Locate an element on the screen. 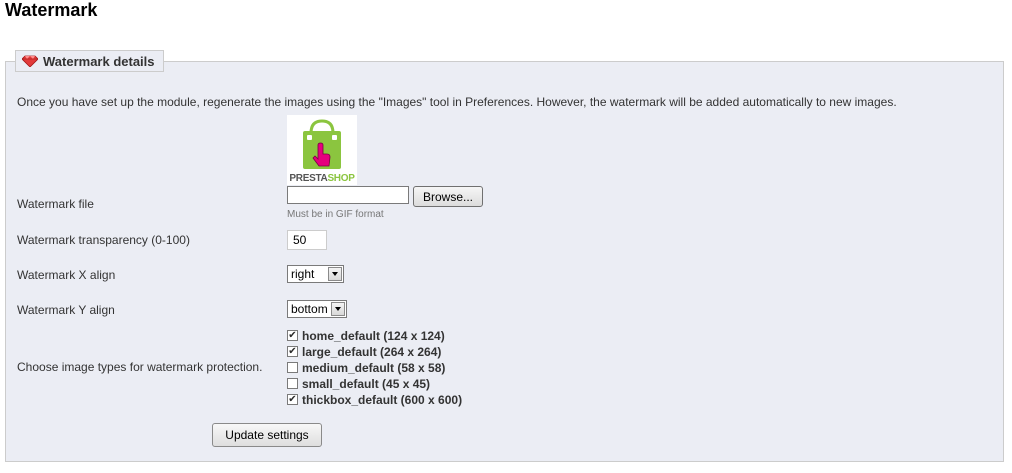 This screenshot has width=1012, height=473. image-type-label: thickbox_default (600 x 600) is located at coordinates (382, 399).